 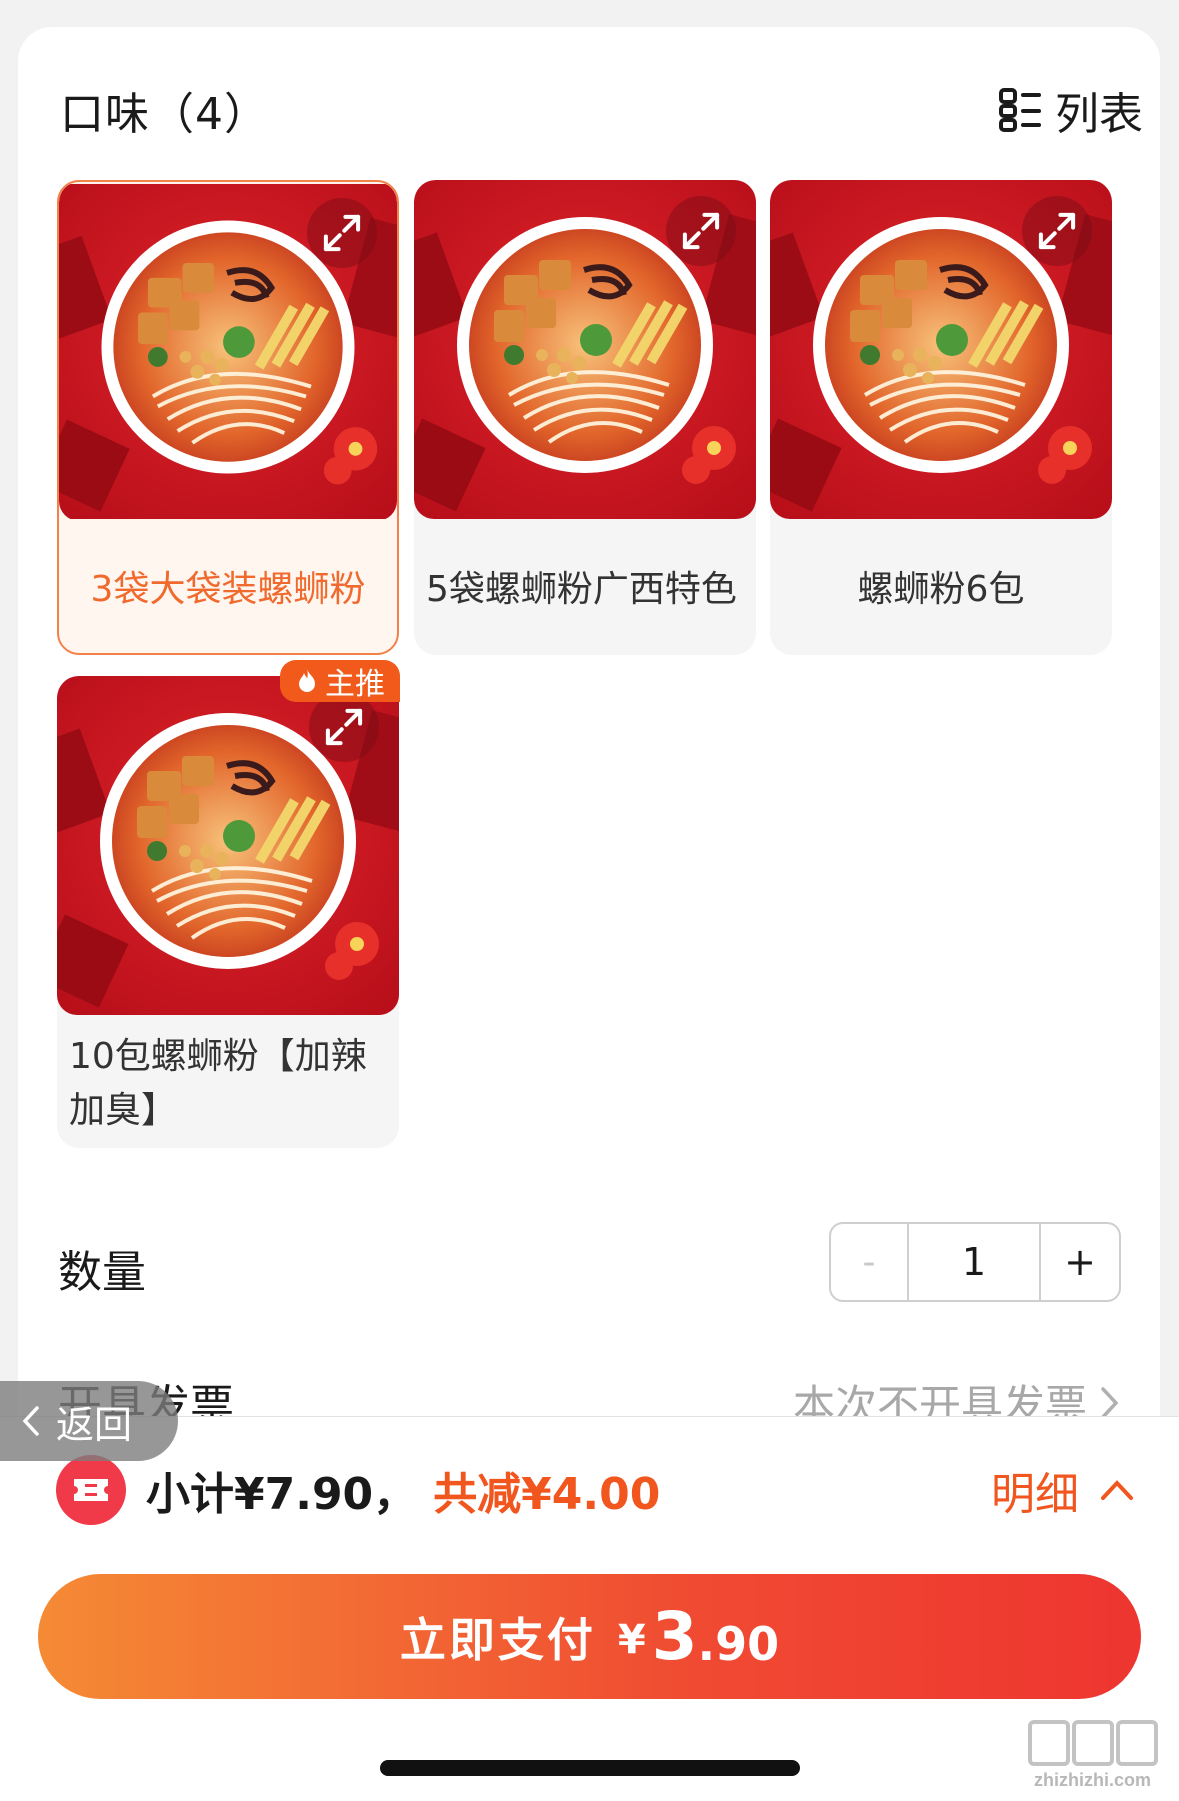 What do you see at coordinates (164, 114) in the screenshot?
I see `flavor-title: 口味（4）` at bounding box center [164, 114].